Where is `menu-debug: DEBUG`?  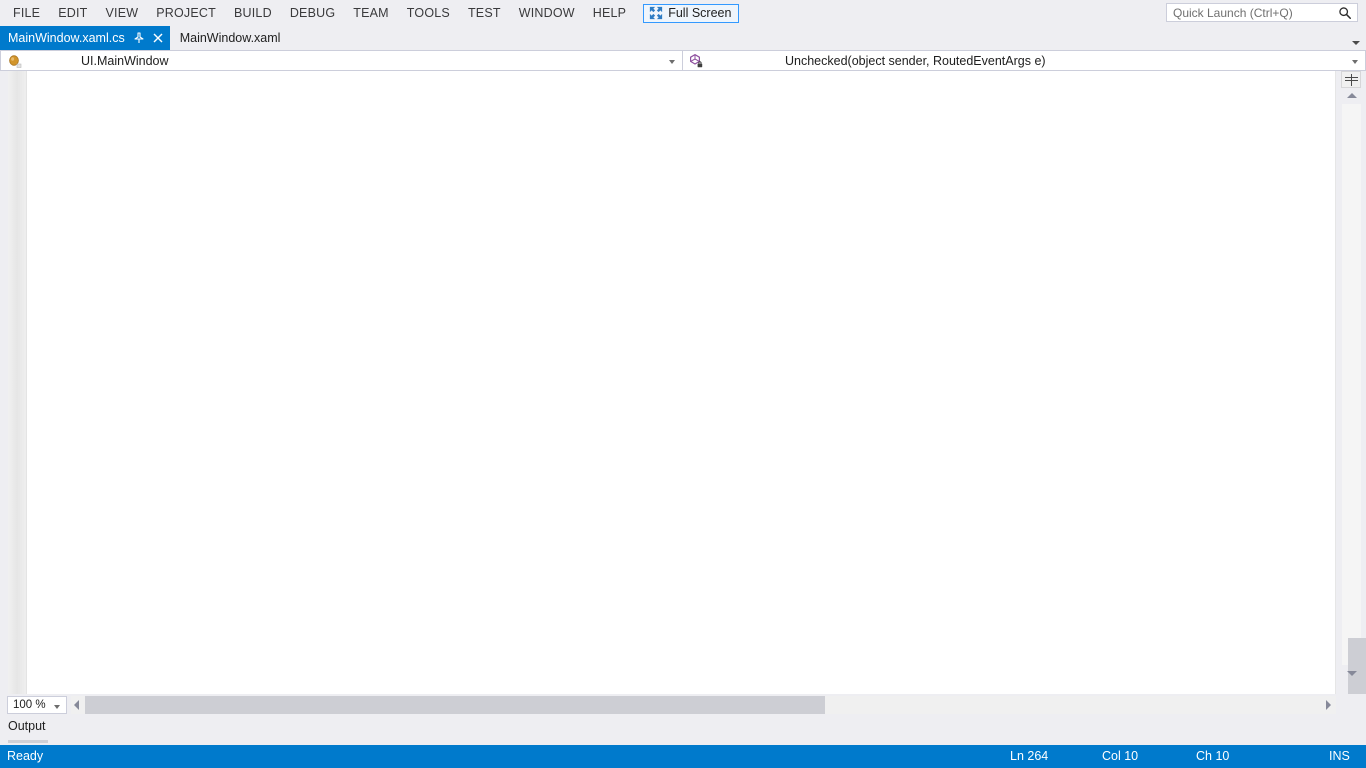
menu-debug: DEBUG is located at coordinates (312, 13).